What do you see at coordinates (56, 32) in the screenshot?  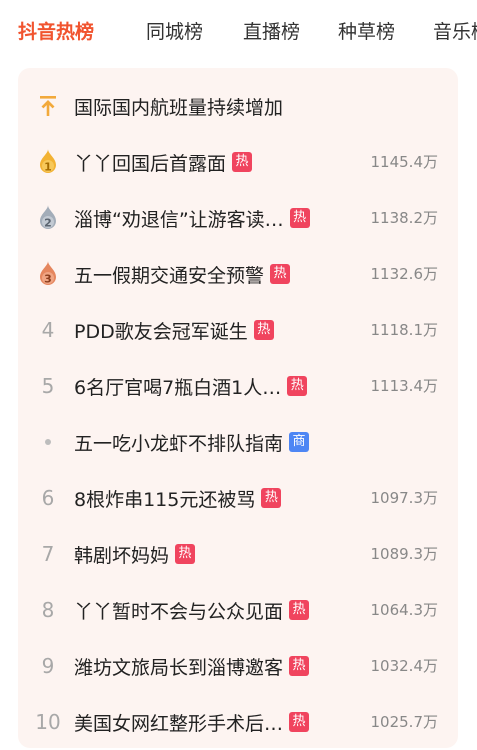 I see `tab-douyin-hot: 抖音热榜` at bounding box center [56, 32].